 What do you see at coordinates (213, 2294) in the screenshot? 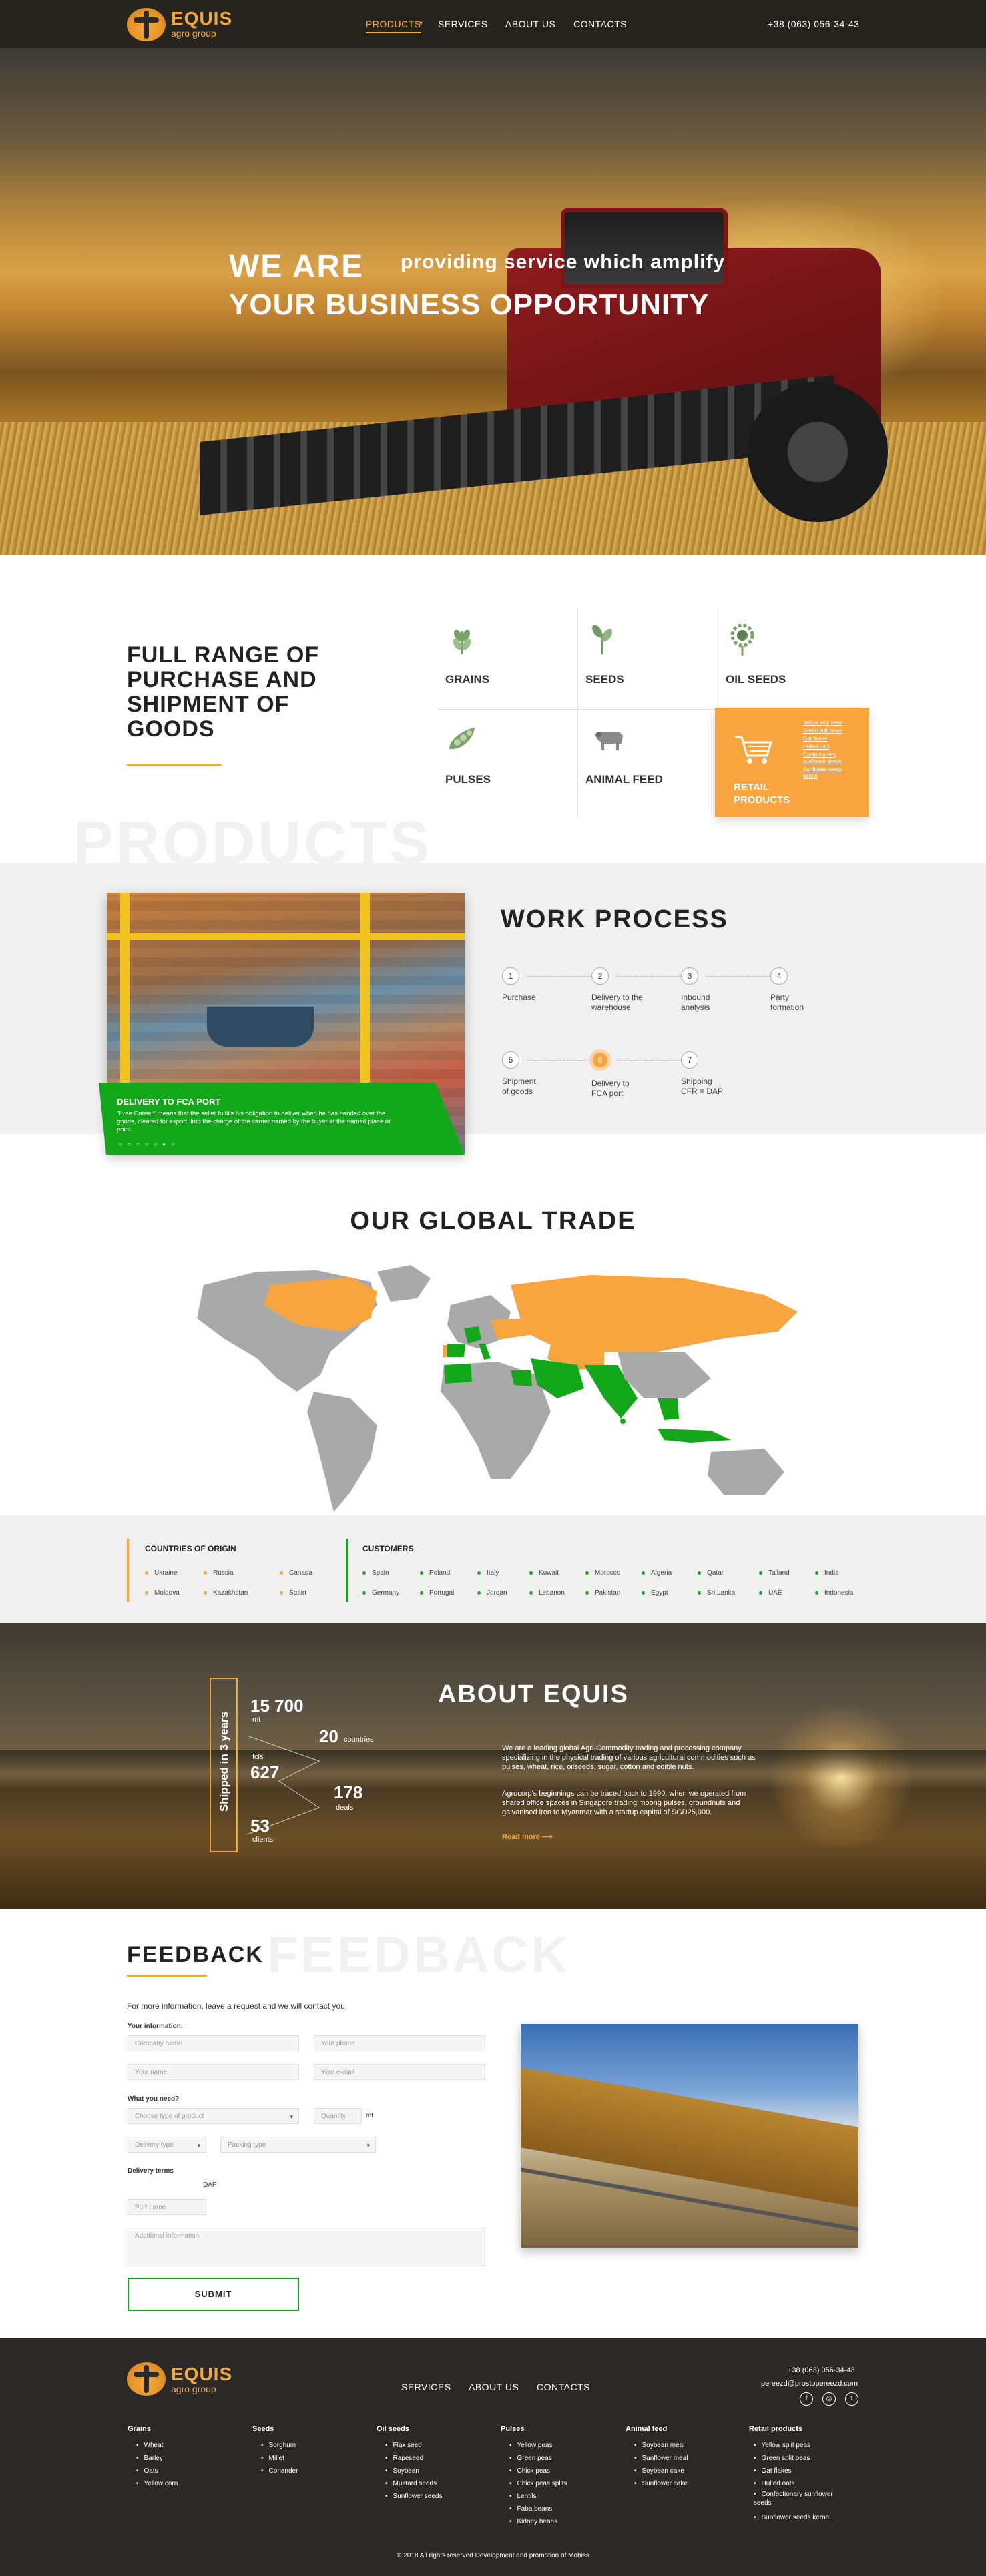
I see `submit-button: SUBMIT` at bounding box center [213, 2294].